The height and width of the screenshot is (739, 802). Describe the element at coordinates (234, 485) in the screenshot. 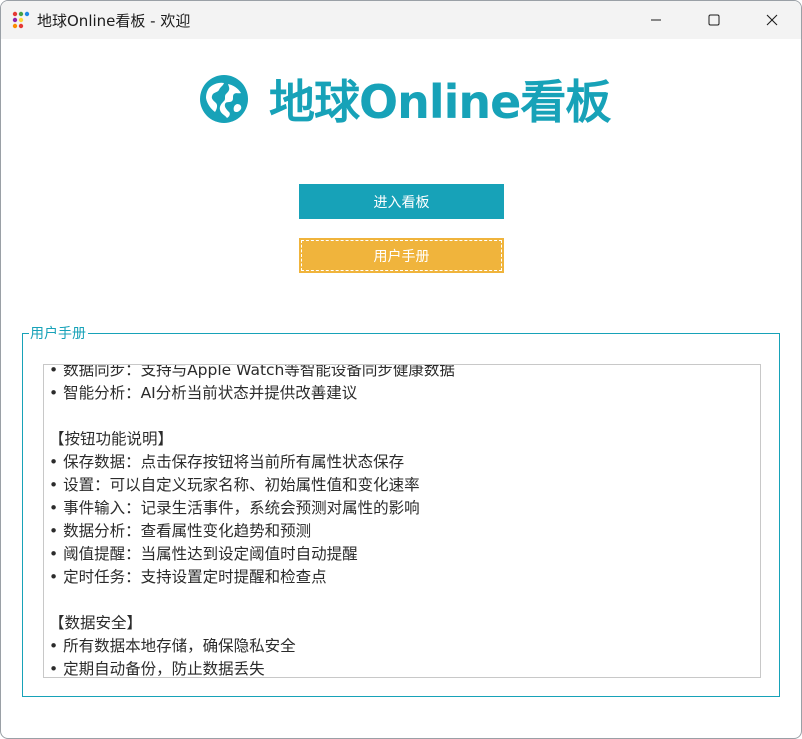

I see `manual-line: • 设置：可以自定义玩家名称、初始属性值和变化速率` at that location.